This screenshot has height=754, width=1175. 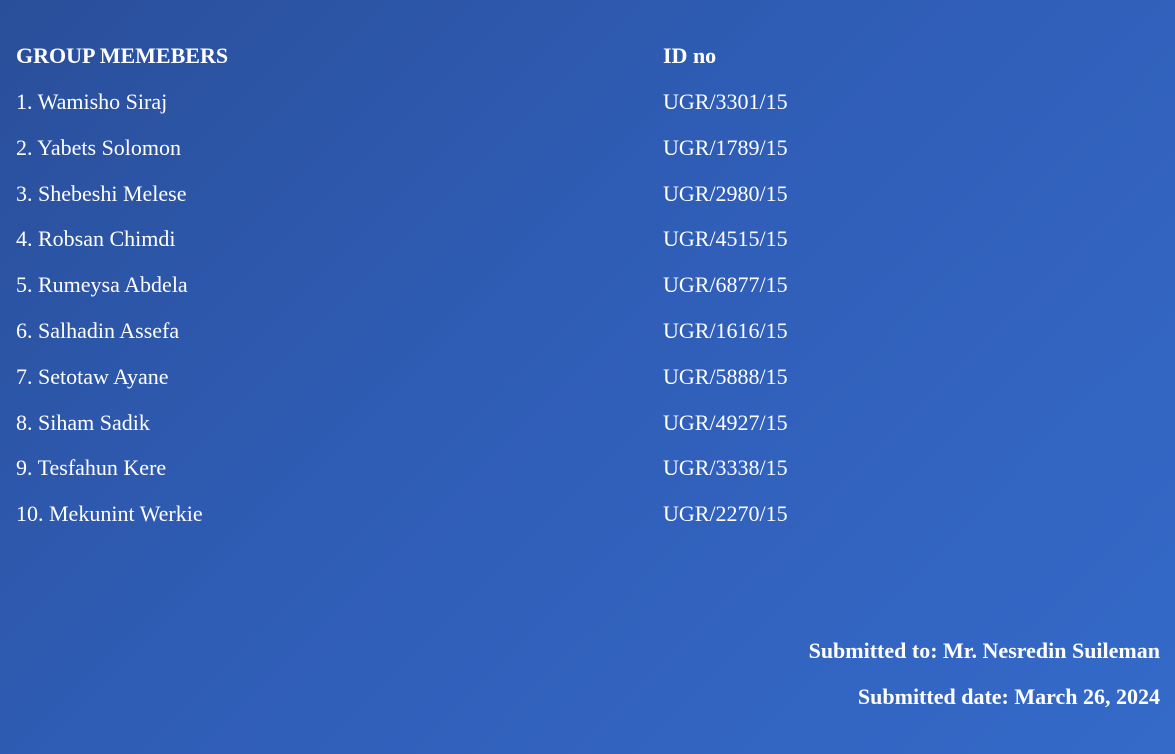 What do you see at coordinates (587, 477) in the screenshot?
I see `member-row: 9. Tesfahun Kere UGR/3338/15` at bounding box center [587, 477].